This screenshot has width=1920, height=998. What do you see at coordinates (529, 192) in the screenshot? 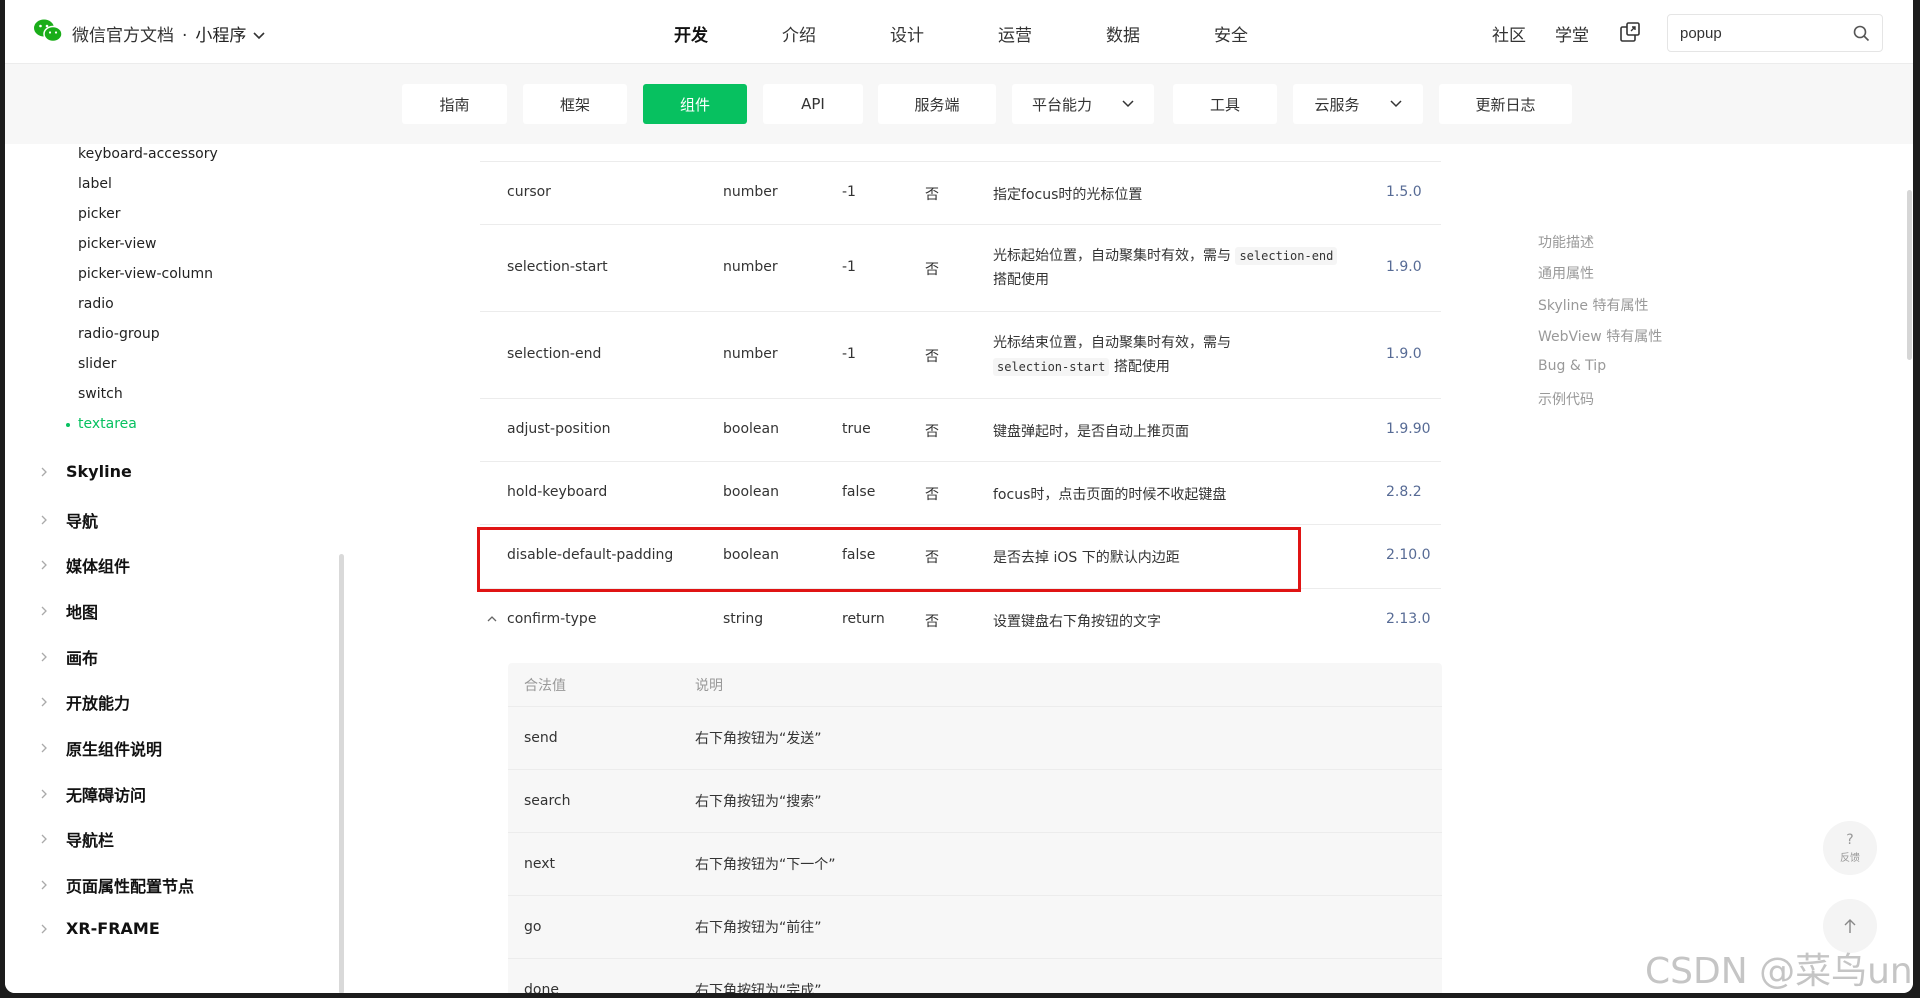
I see `attr-name: cursor` at bounding box center [529, 192].